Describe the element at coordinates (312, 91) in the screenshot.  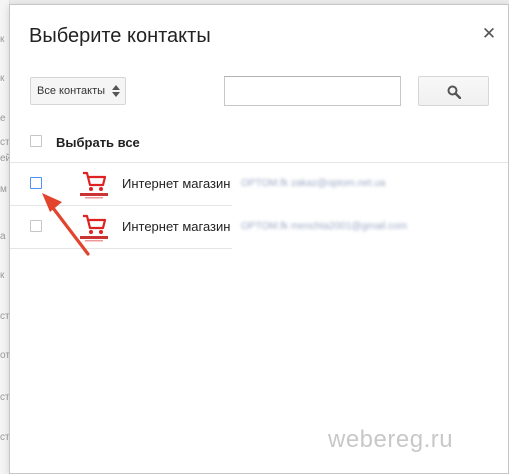
I see `search-input` at that location.